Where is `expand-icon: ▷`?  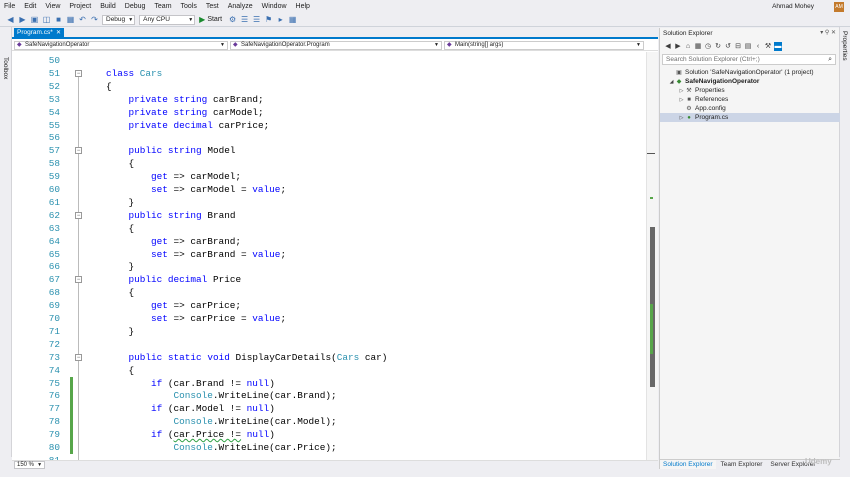 expand-icon: ▷ is located at coordinates (681, 118).